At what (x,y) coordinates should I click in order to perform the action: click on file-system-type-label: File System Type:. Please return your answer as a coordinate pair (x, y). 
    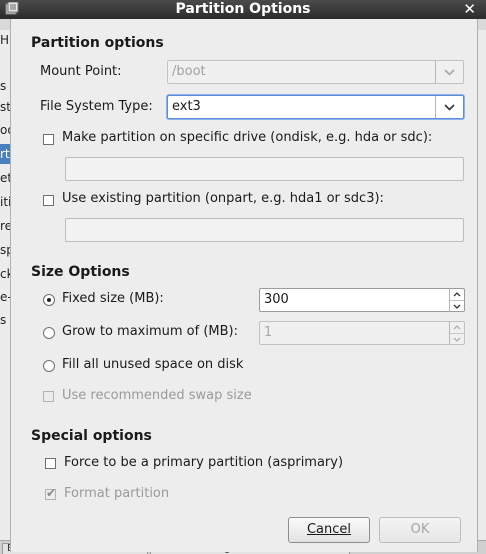
    Looking at the image, I should click on (96, 106).